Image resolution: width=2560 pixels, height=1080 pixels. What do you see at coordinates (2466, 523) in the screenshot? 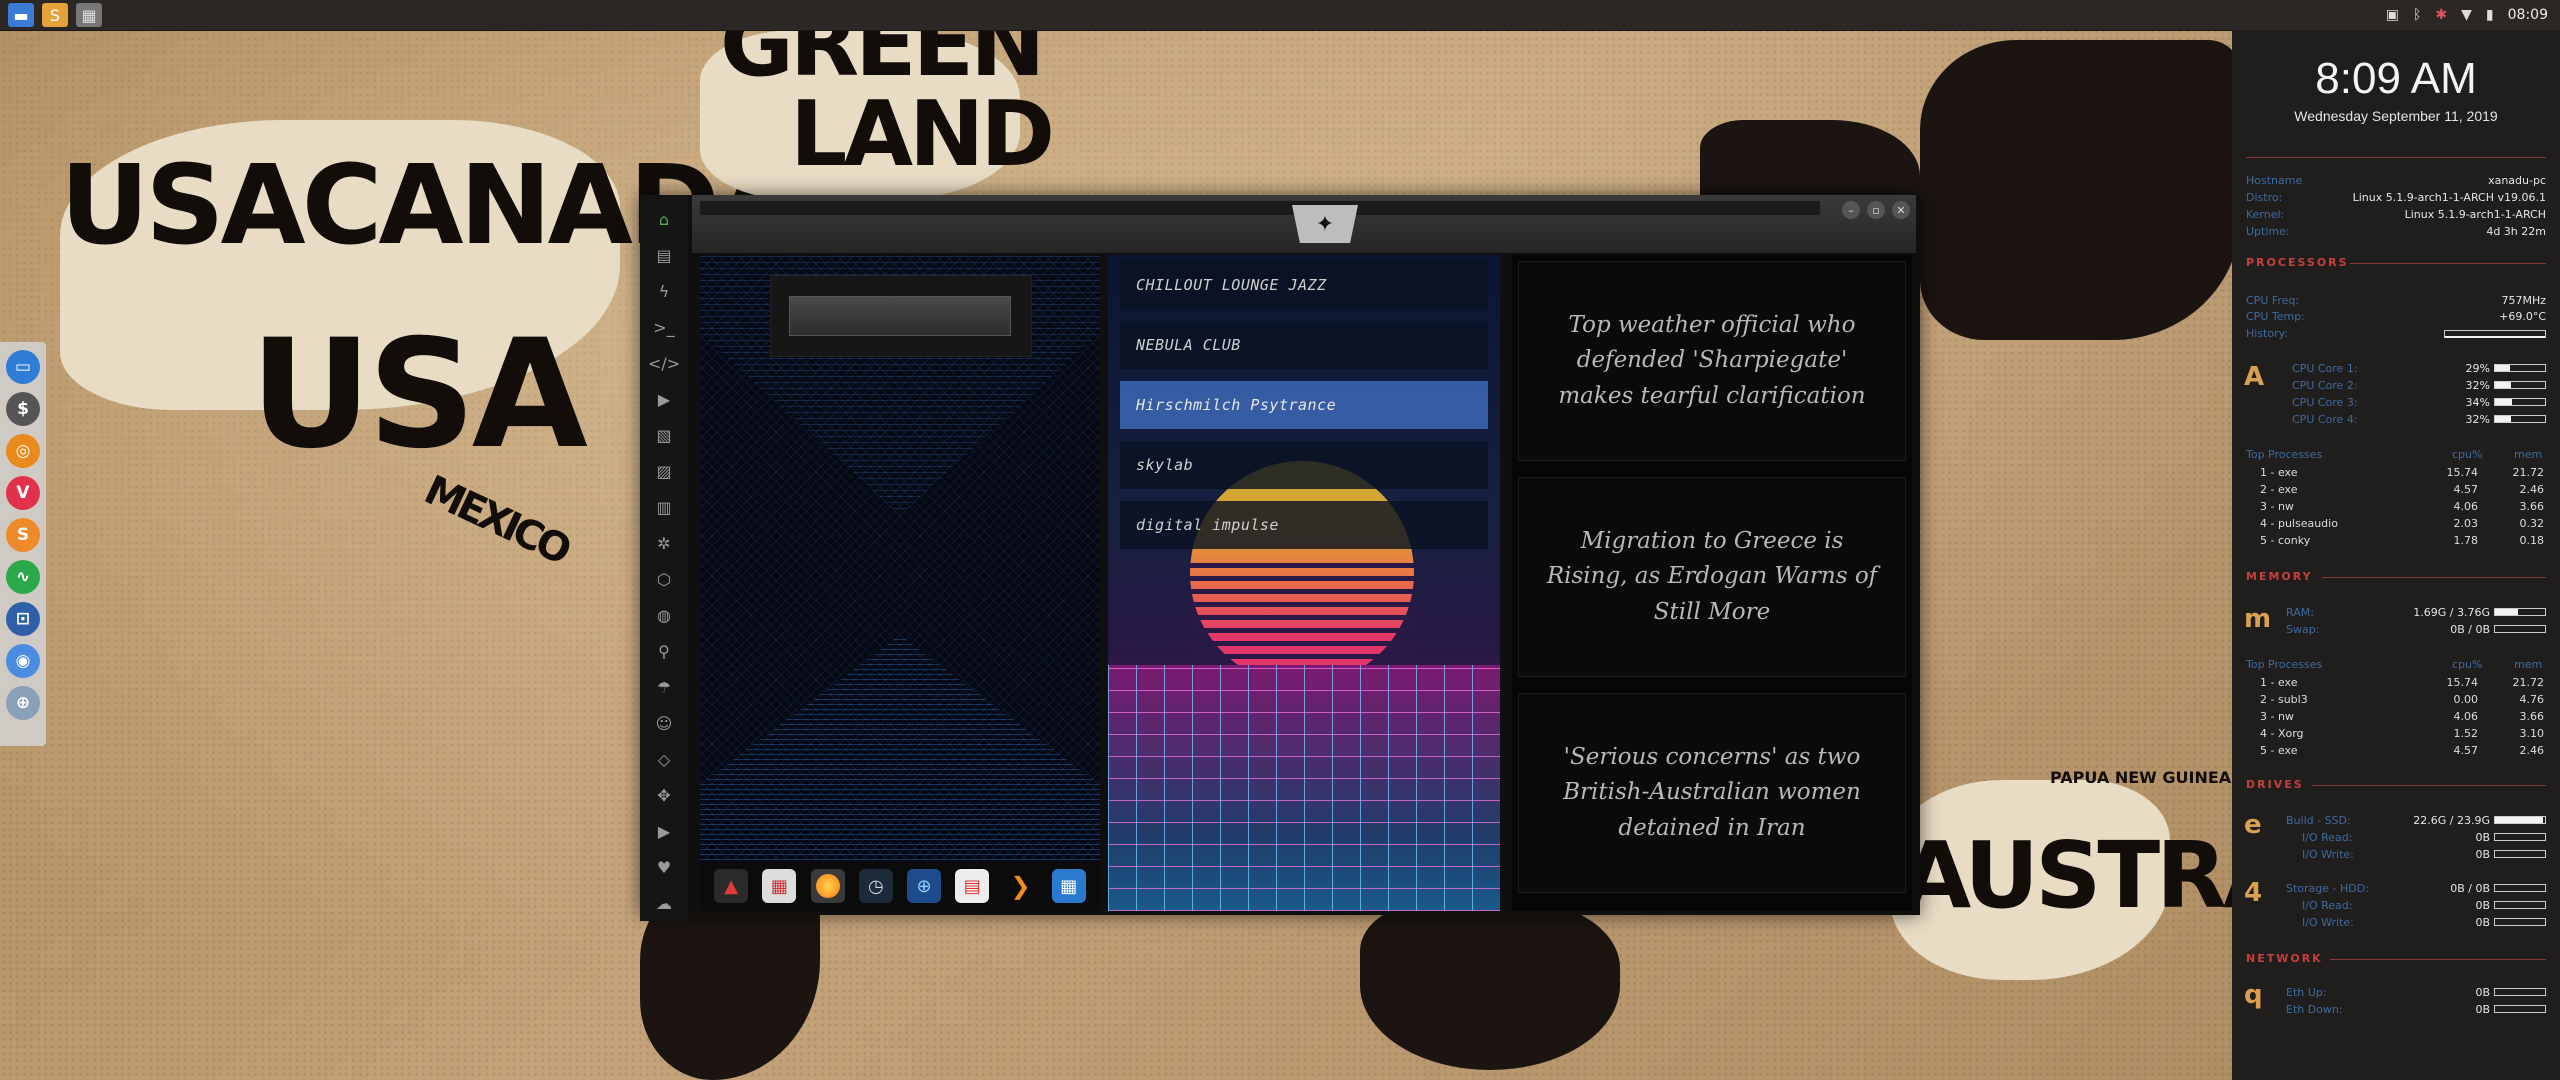
I see `process-cpu: 2.03` at bounding box center [2466, 523].